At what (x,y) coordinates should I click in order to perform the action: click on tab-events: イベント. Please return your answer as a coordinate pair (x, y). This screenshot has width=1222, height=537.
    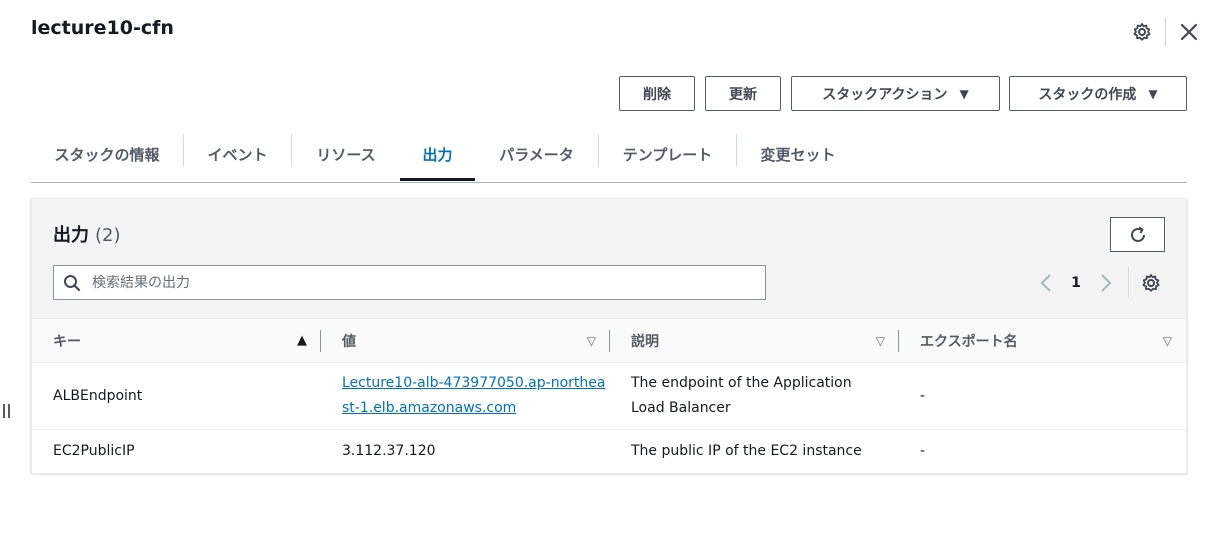
    Looking at the image, I should click on (237, 154).